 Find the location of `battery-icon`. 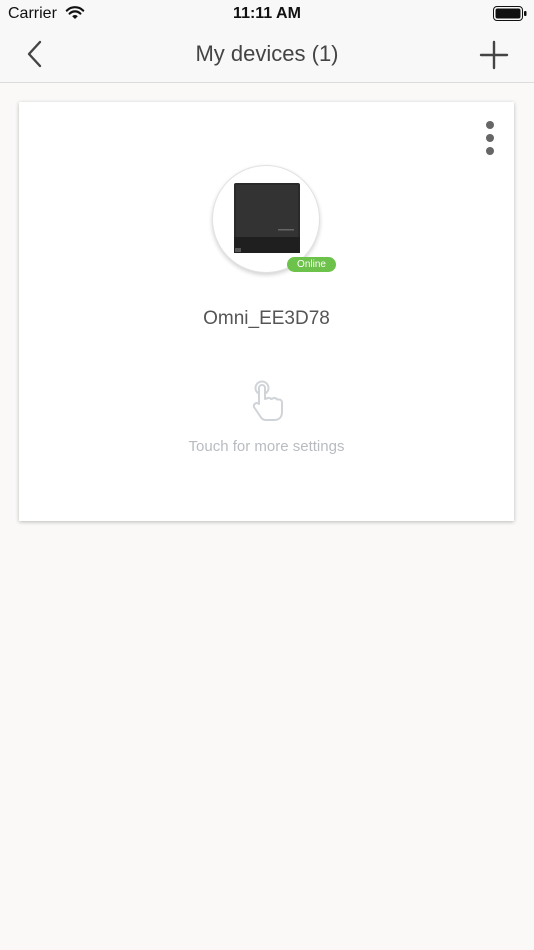

battery-icon is located at coordinates (510, 16).